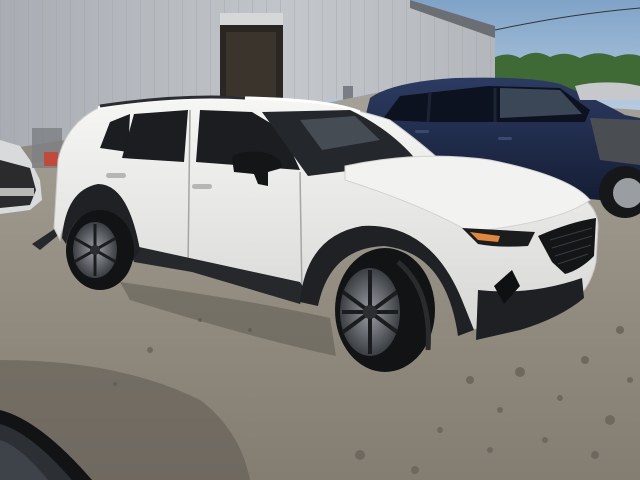 This screenshot has width=640, height=480. What do you see at coordinates (116, 175) in the screenshot?
I see `white-suv-rear-door-handle` at bounding box center [116, 175].